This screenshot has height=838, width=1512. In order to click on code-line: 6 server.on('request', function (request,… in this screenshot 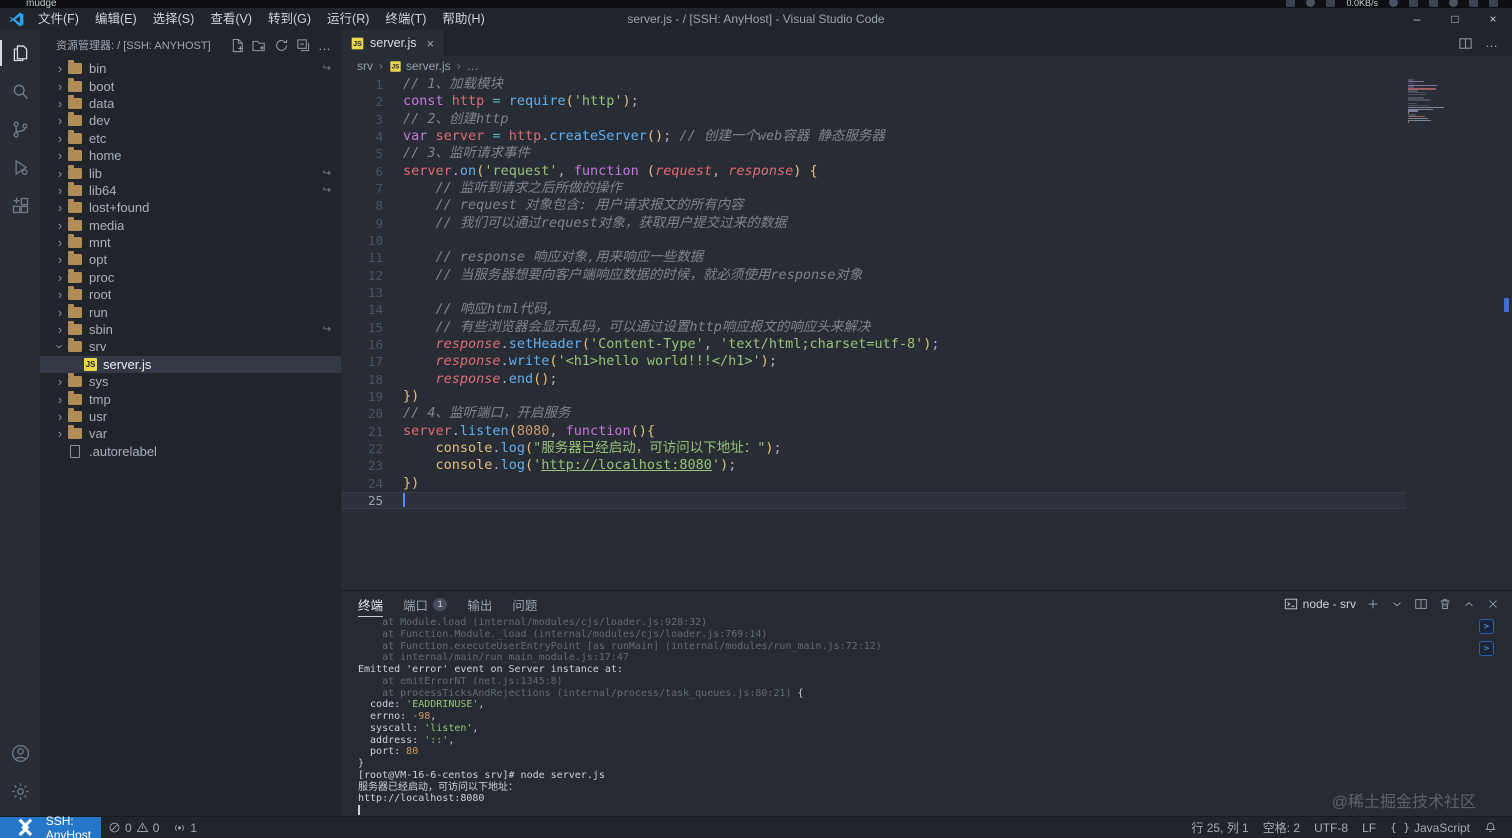, I will do `click(873, 171)`.